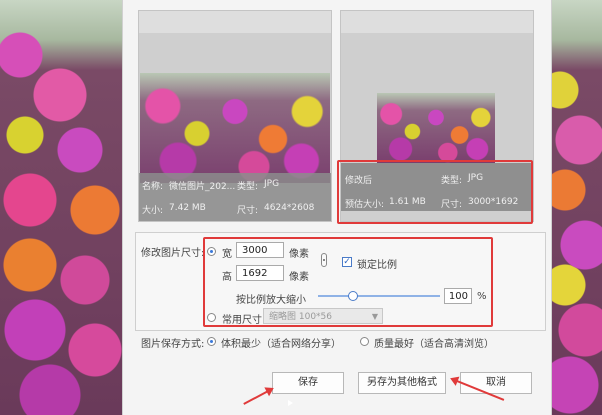  I want to click on save-mode-quality-radio, so click(364, 341).